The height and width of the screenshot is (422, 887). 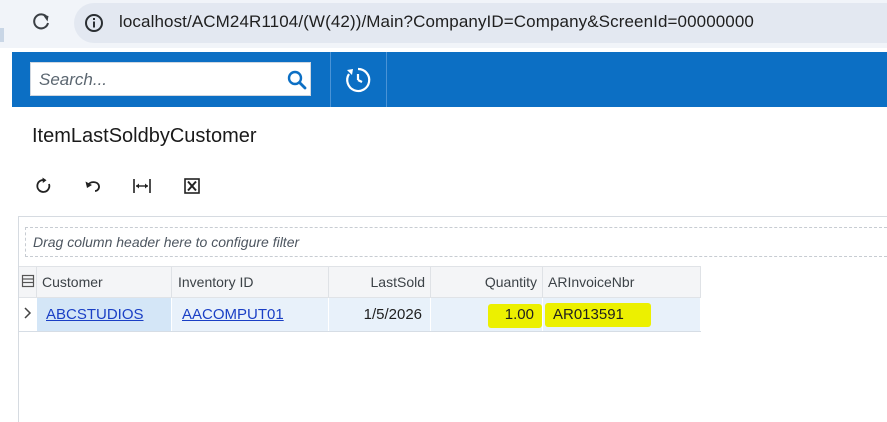 I want to click on cell-inventory-id: AACOMPUT01, so click(x=250, y=314).